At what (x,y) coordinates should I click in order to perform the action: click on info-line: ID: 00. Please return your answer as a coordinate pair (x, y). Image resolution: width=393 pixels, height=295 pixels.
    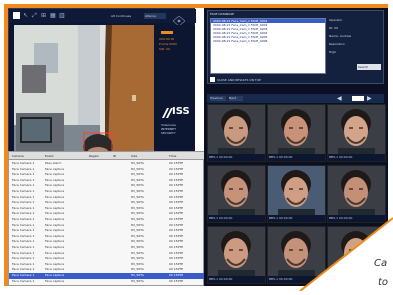
    Looking at the image, I should click on (333, 28).